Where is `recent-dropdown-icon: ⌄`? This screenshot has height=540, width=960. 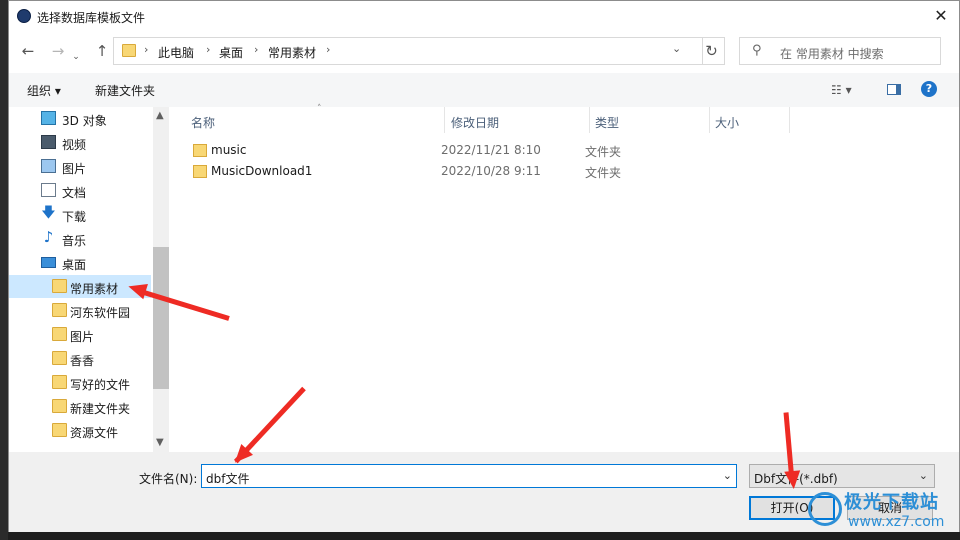
recent-dropdown-icon: ⌄ is located at coordinates (76, 57).